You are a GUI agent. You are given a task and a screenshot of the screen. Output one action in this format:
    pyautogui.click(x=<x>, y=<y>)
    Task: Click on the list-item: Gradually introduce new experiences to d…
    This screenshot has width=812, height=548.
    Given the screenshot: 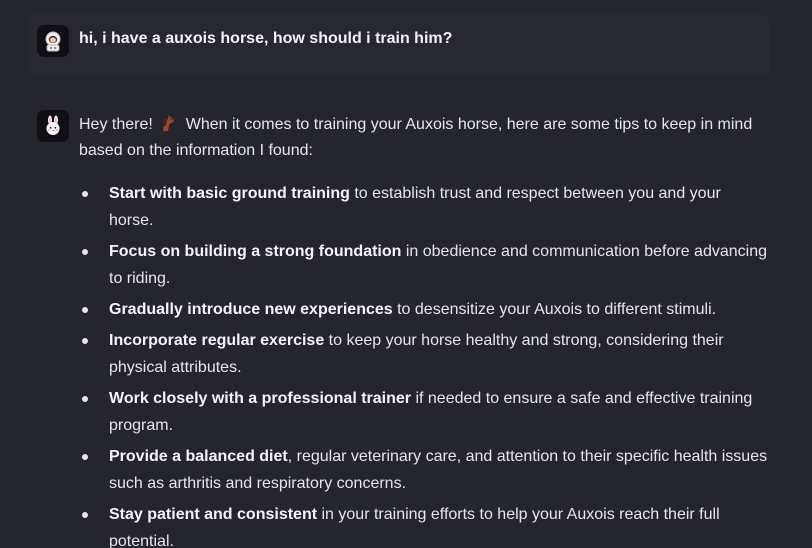 What is the action you would take?
    pyautogui.click(x=424, y=309)
    